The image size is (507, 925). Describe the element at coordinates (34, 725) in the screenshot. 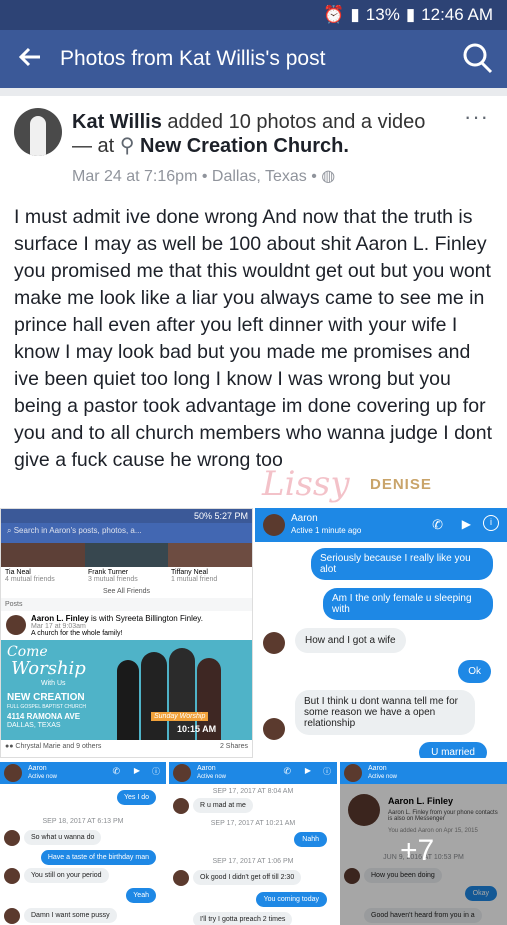

I see `flyer-city: DALLAS, TEXAS` at that location.